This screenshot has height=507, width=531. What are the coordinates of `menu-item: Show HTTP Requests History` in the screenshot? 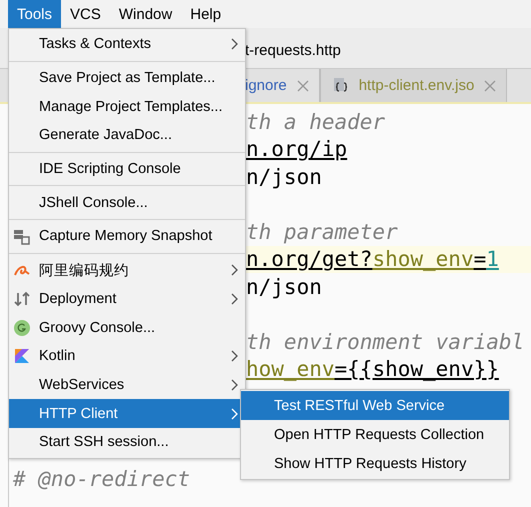 It's located at (375, 463).